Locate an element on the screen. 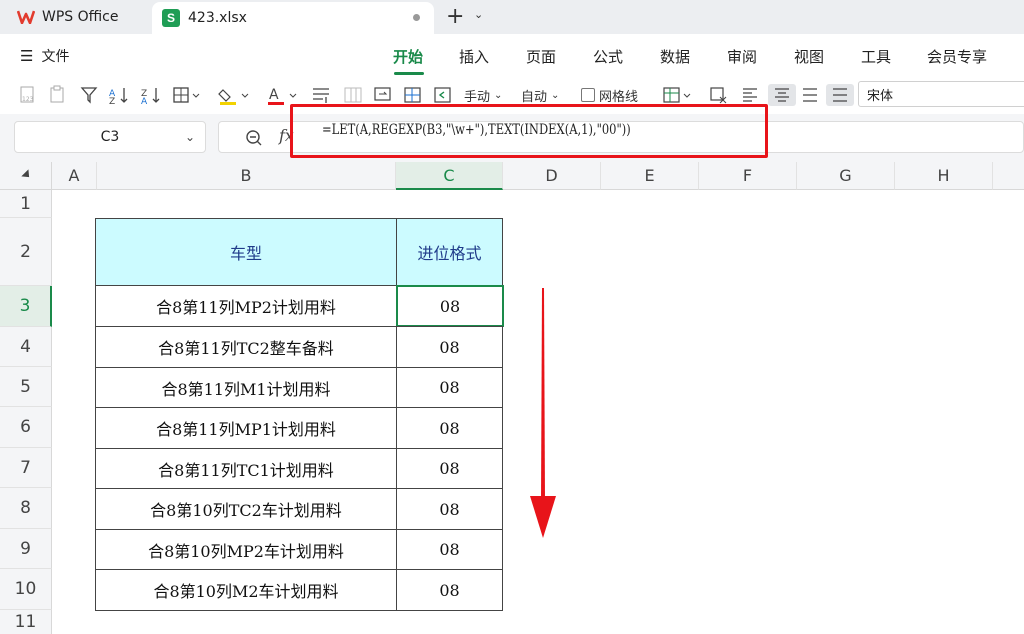 The image size is (1024, 634). clear-format-icon is located at coordinates (719, 95).